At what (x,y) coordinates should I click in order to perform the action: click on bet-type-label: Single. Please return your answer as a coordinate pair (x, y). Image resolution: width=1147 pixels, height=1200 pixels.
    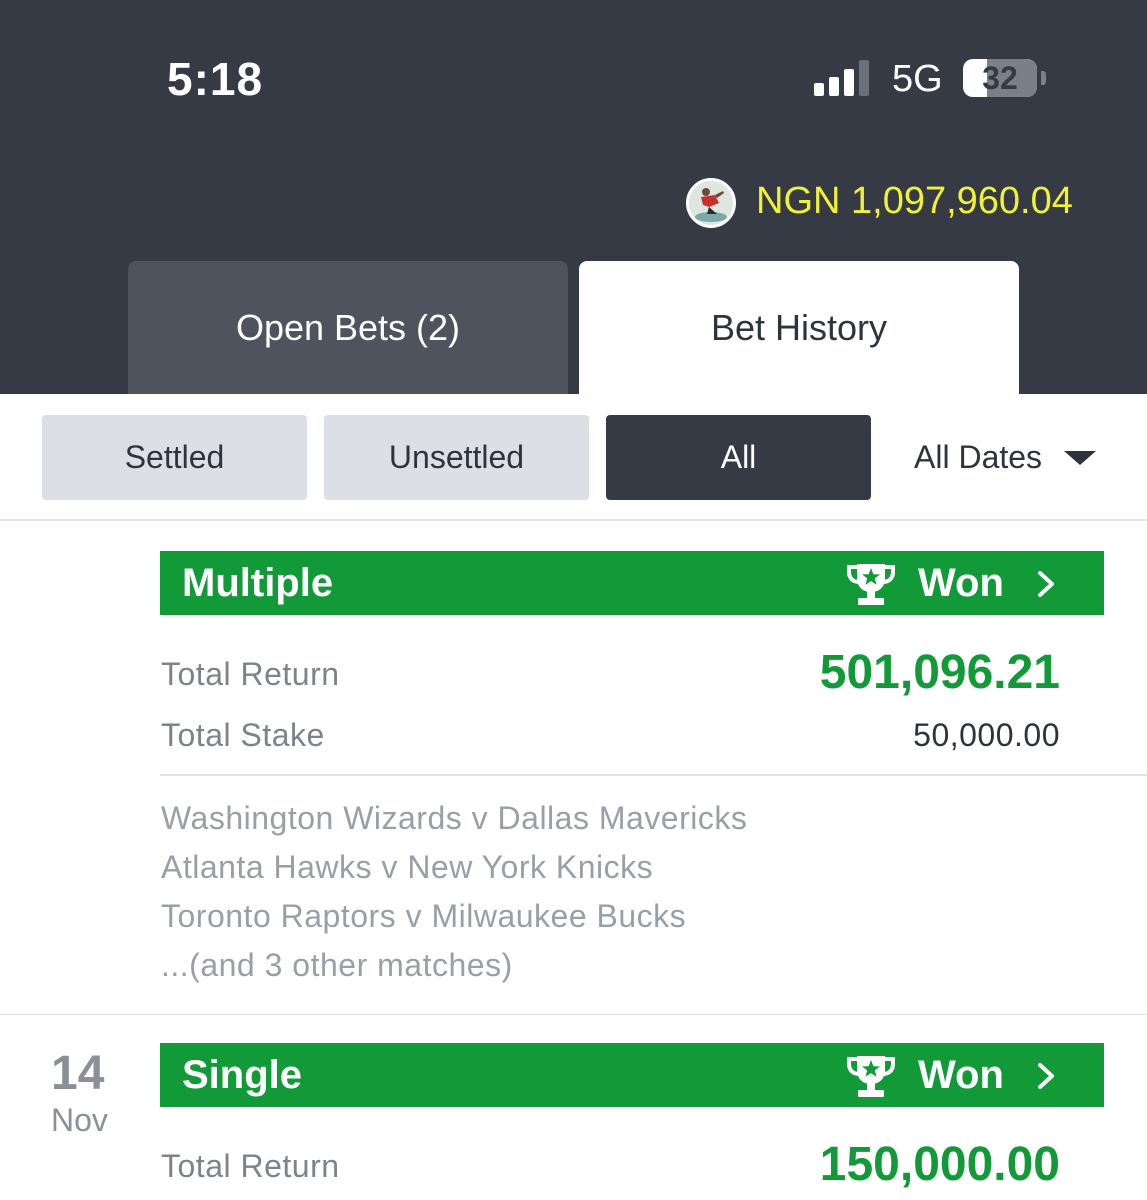
    Looking at the image, I should click on (242, 1075).